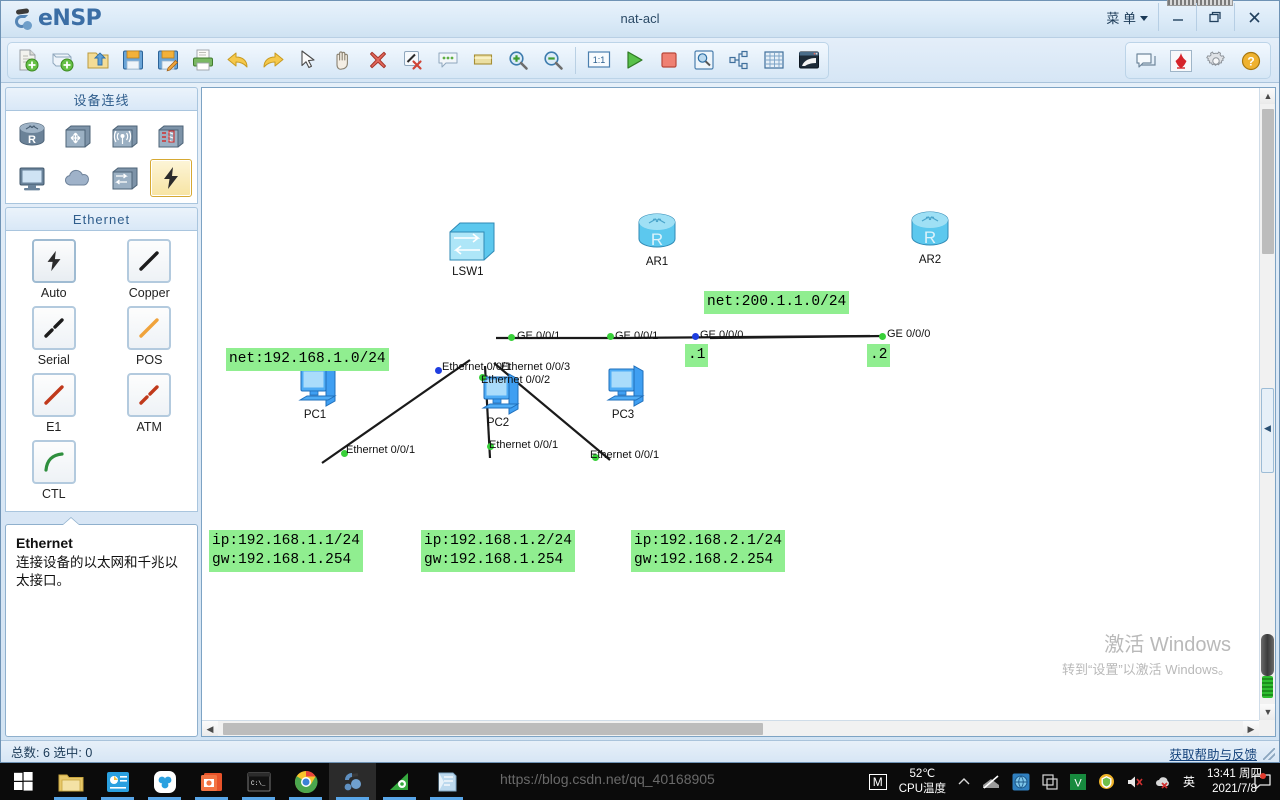 This screenshot has height=800, width=1280. What do you see at coordinates (1215, 60) in the screenshot?
I see `settings-button` at bounding box center [1215, 60].